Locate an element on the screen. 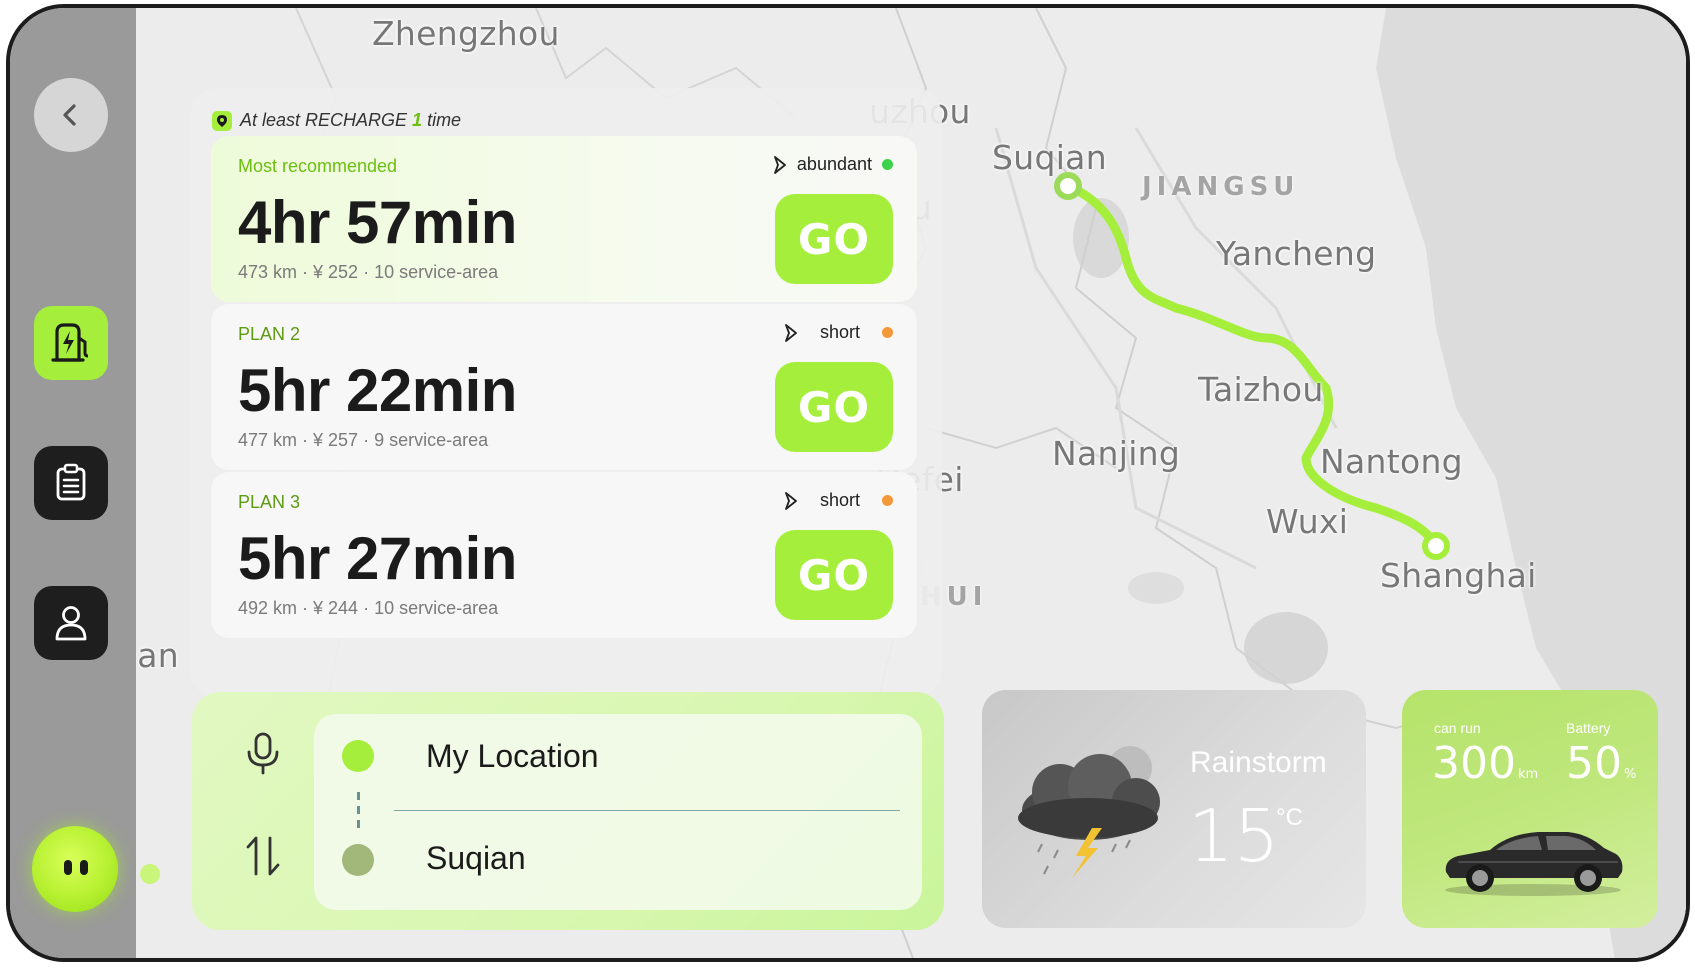  map-label-city: Suqian is located at coordinates (1049, 157).